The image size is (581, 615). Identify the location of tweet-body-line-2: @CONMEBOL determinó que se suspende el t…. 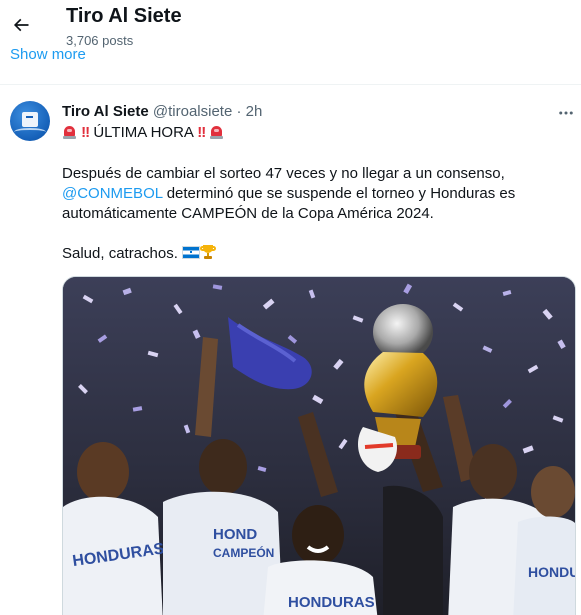
(289, 193).